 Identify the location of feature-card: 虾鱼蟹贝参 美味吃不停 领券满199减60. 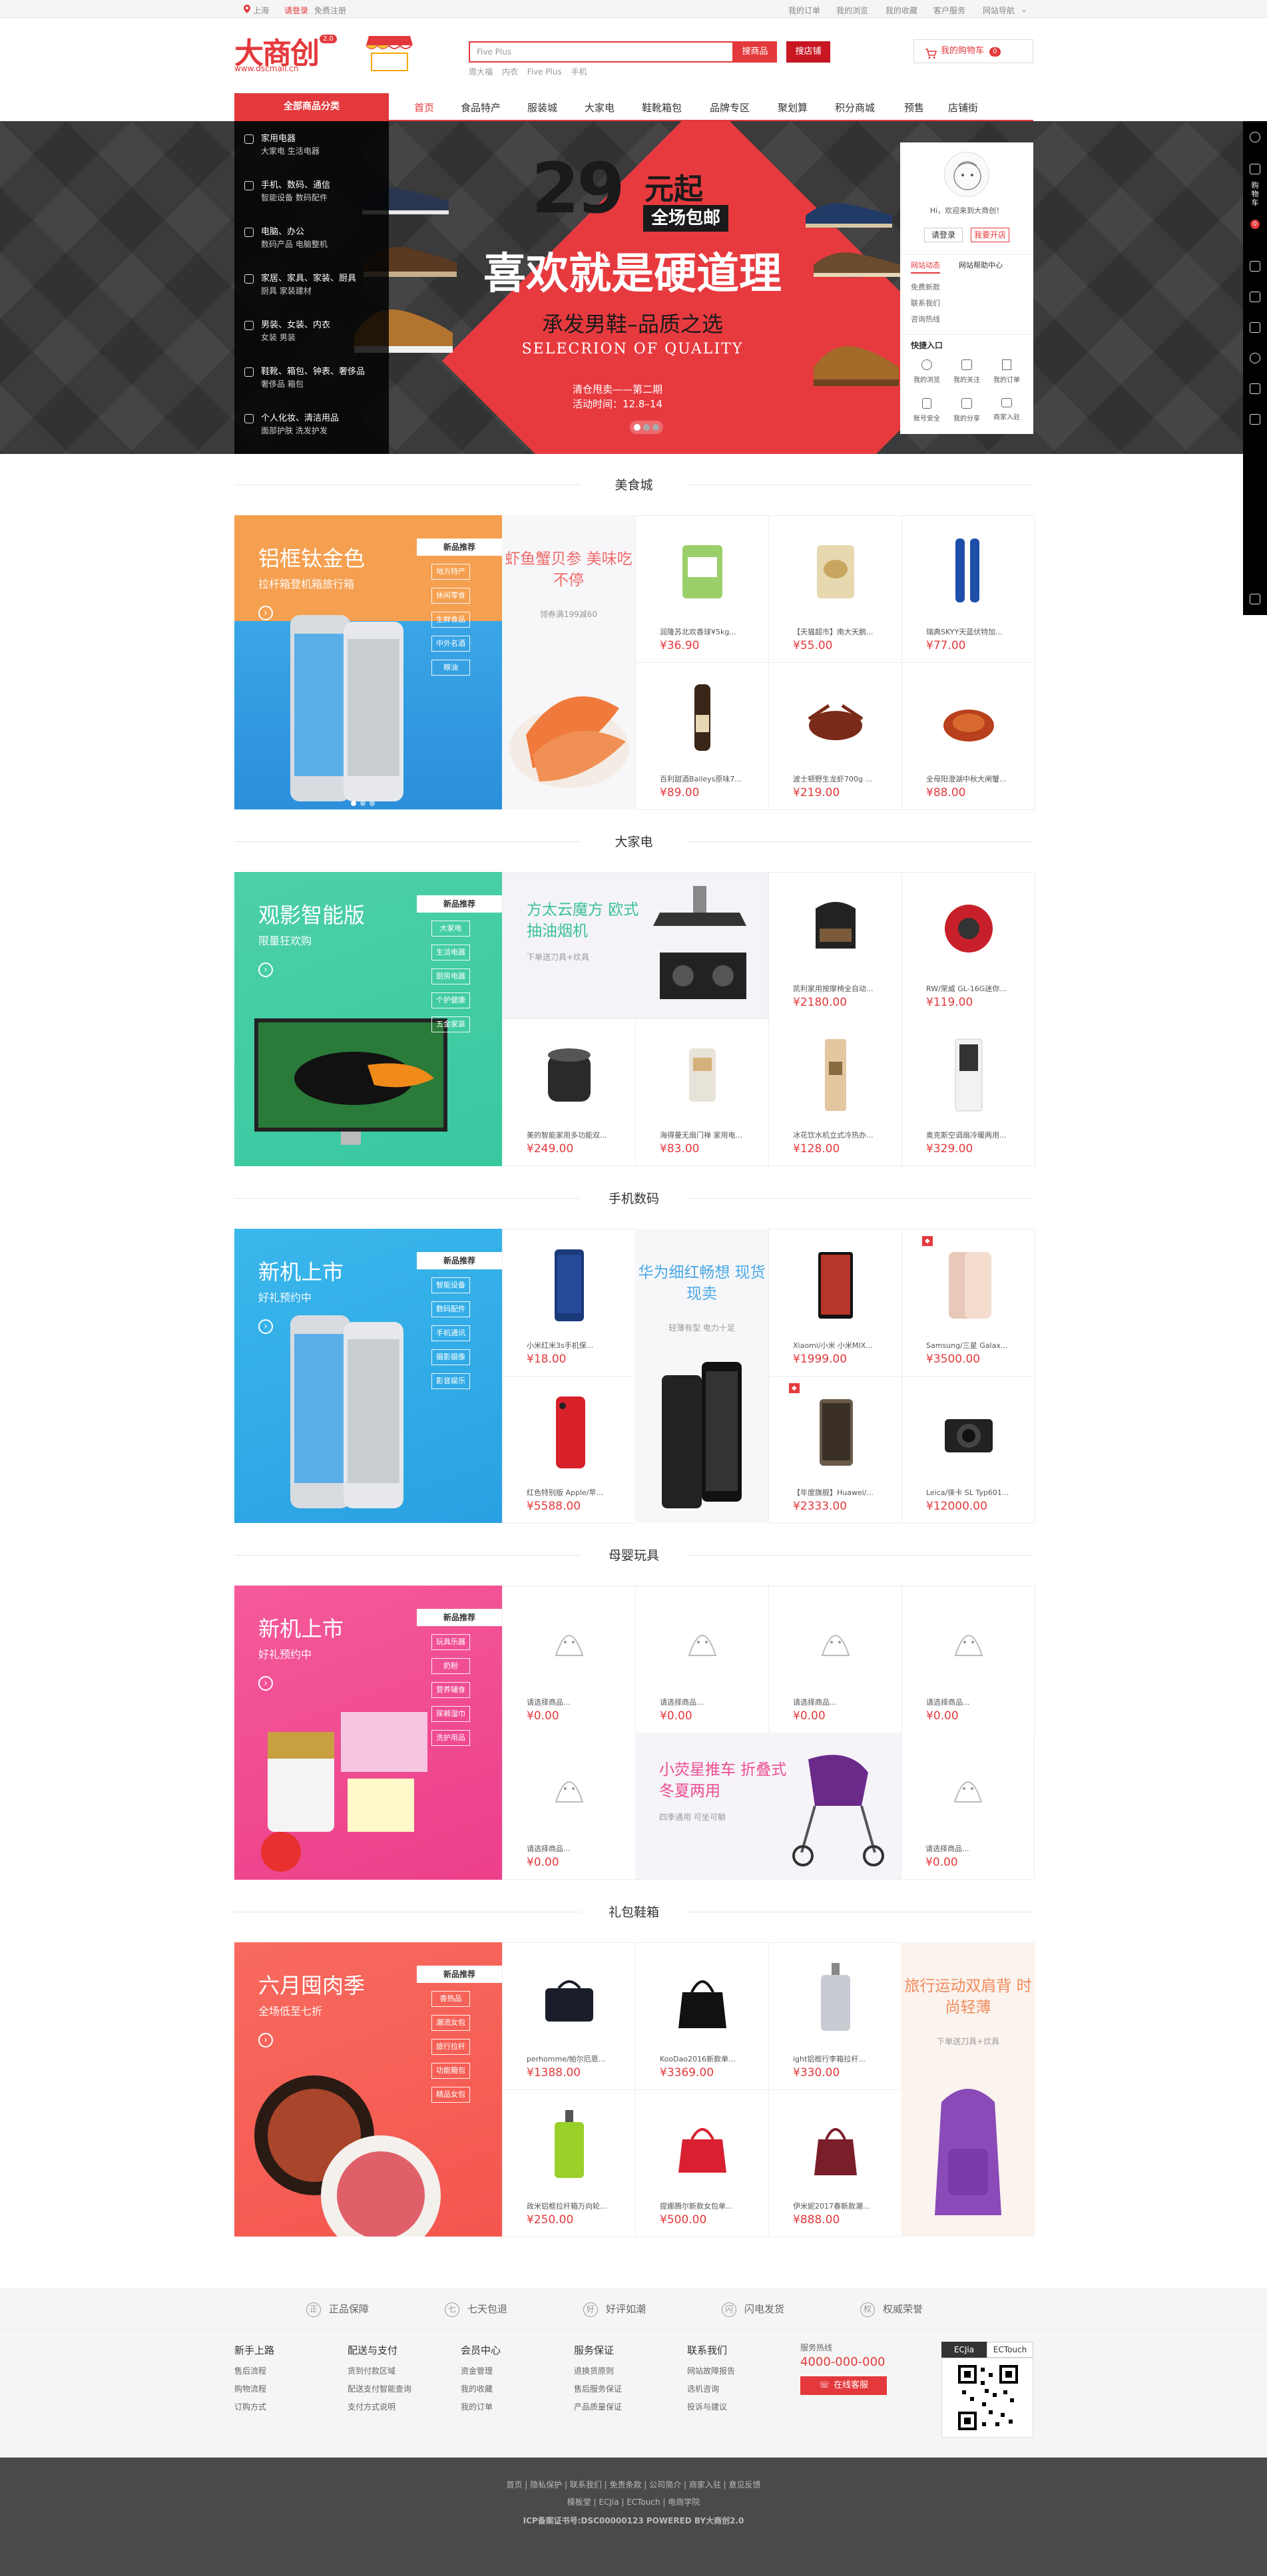
(568, 662).